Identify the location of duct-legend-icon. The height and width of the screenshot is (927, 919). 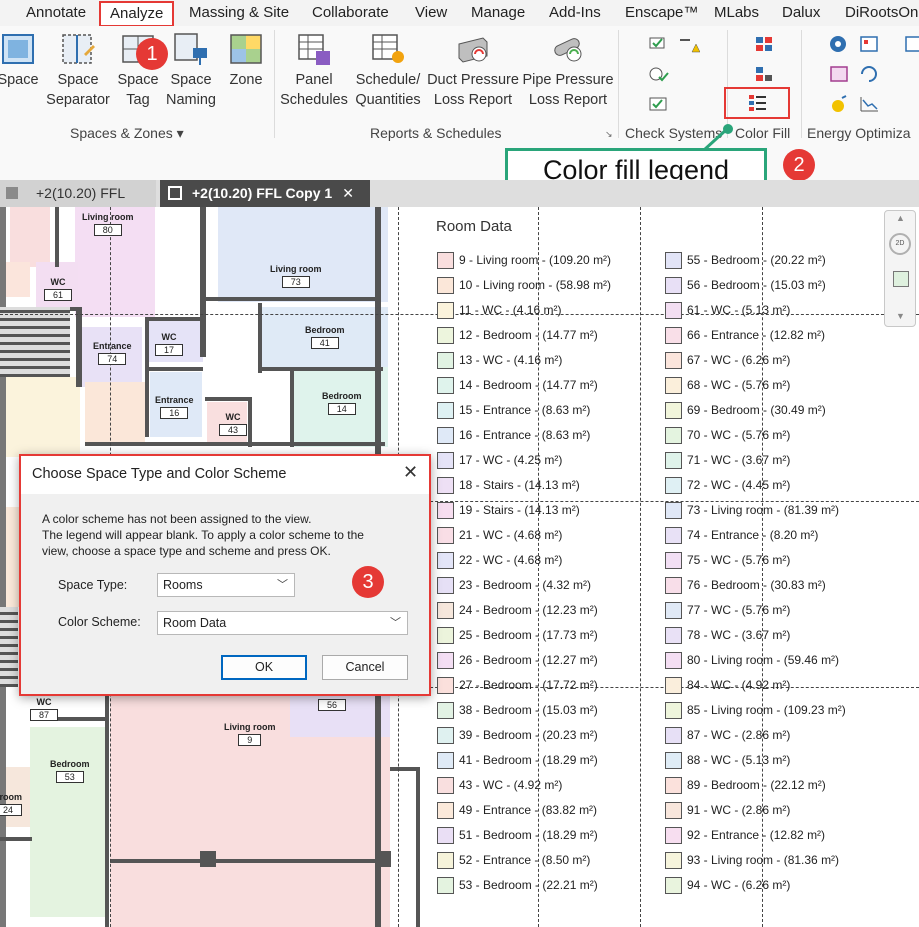
(764, 44).